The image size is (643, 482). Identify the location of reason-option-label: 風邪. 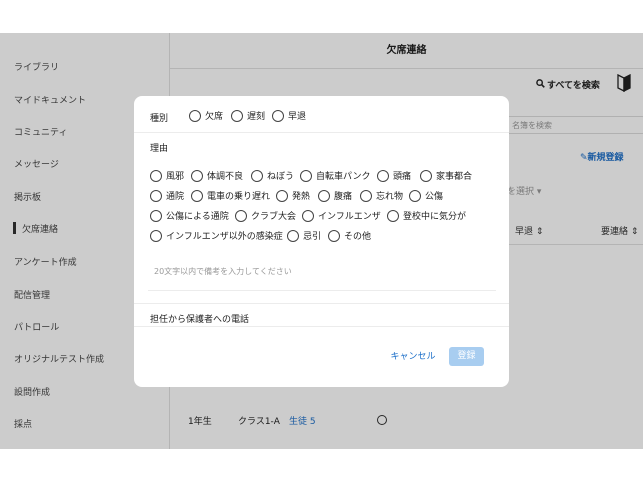
(175, 177).